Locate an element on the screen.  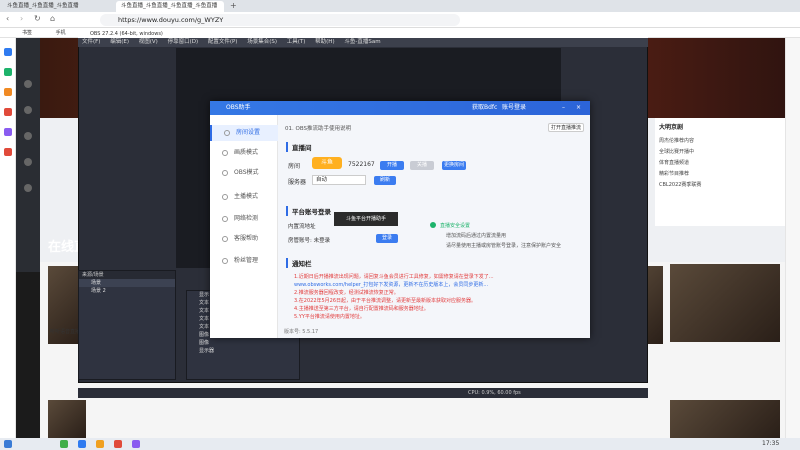
list-item: 体育直播频道 is located at coordinates (720, 162).